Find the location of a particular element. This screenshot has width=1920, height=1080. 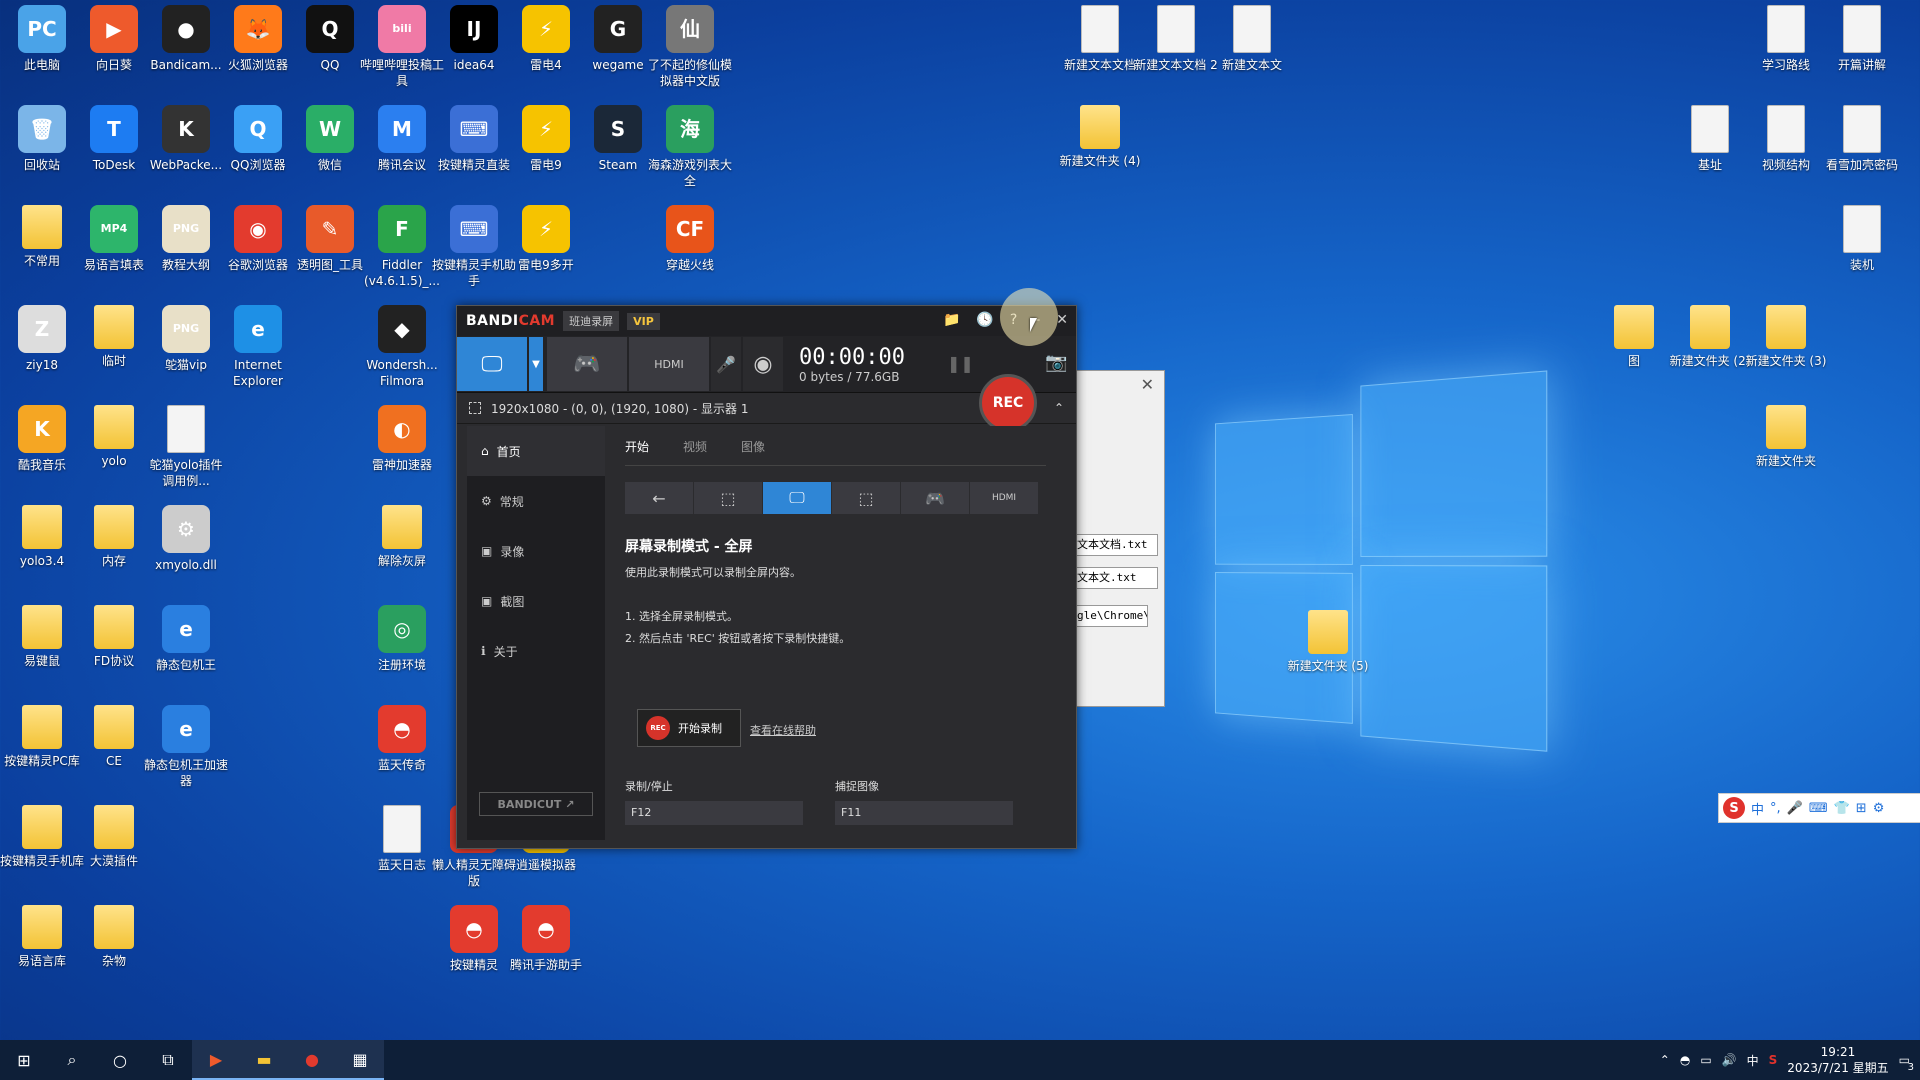

taskbar-explorer: ▬ is located at coordinates (264, 1060).